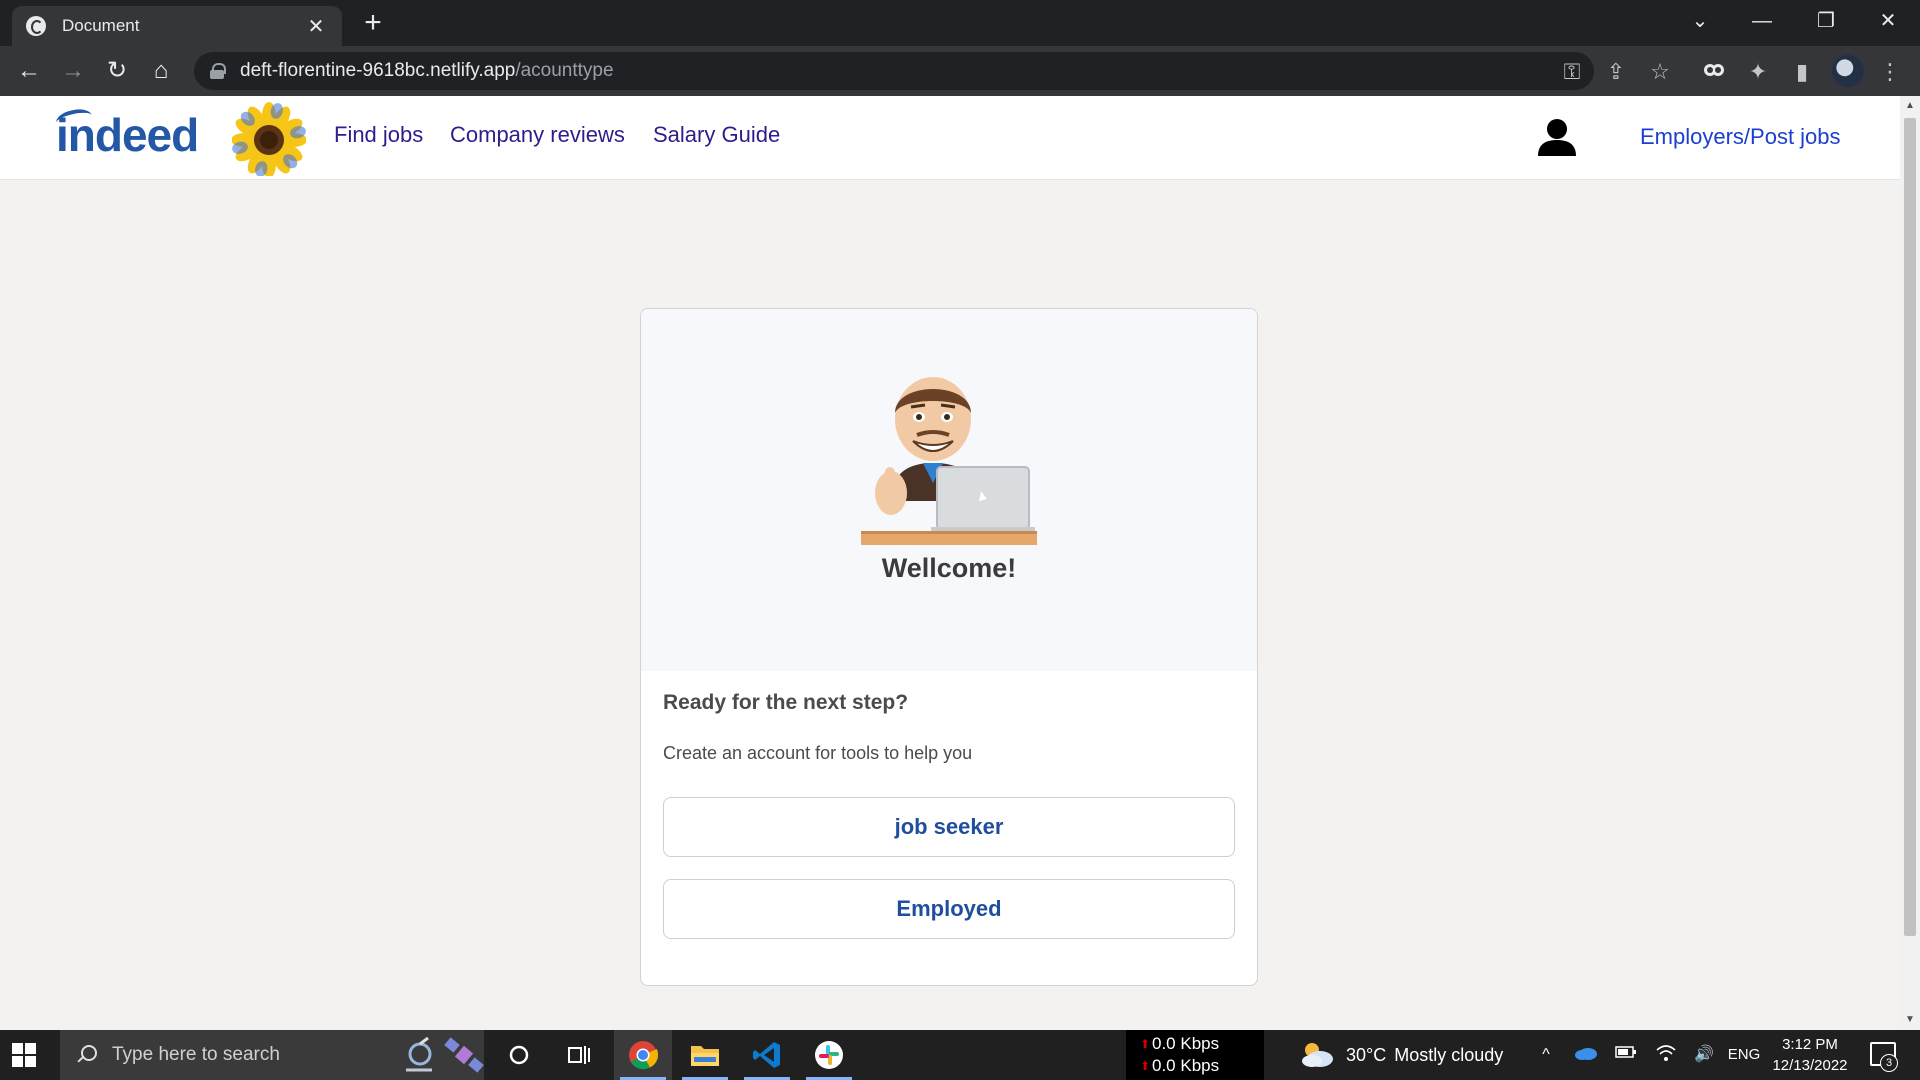  Describe the element at coordinates (218, 71) in the screenshot. I see `lock-icon` at that location.